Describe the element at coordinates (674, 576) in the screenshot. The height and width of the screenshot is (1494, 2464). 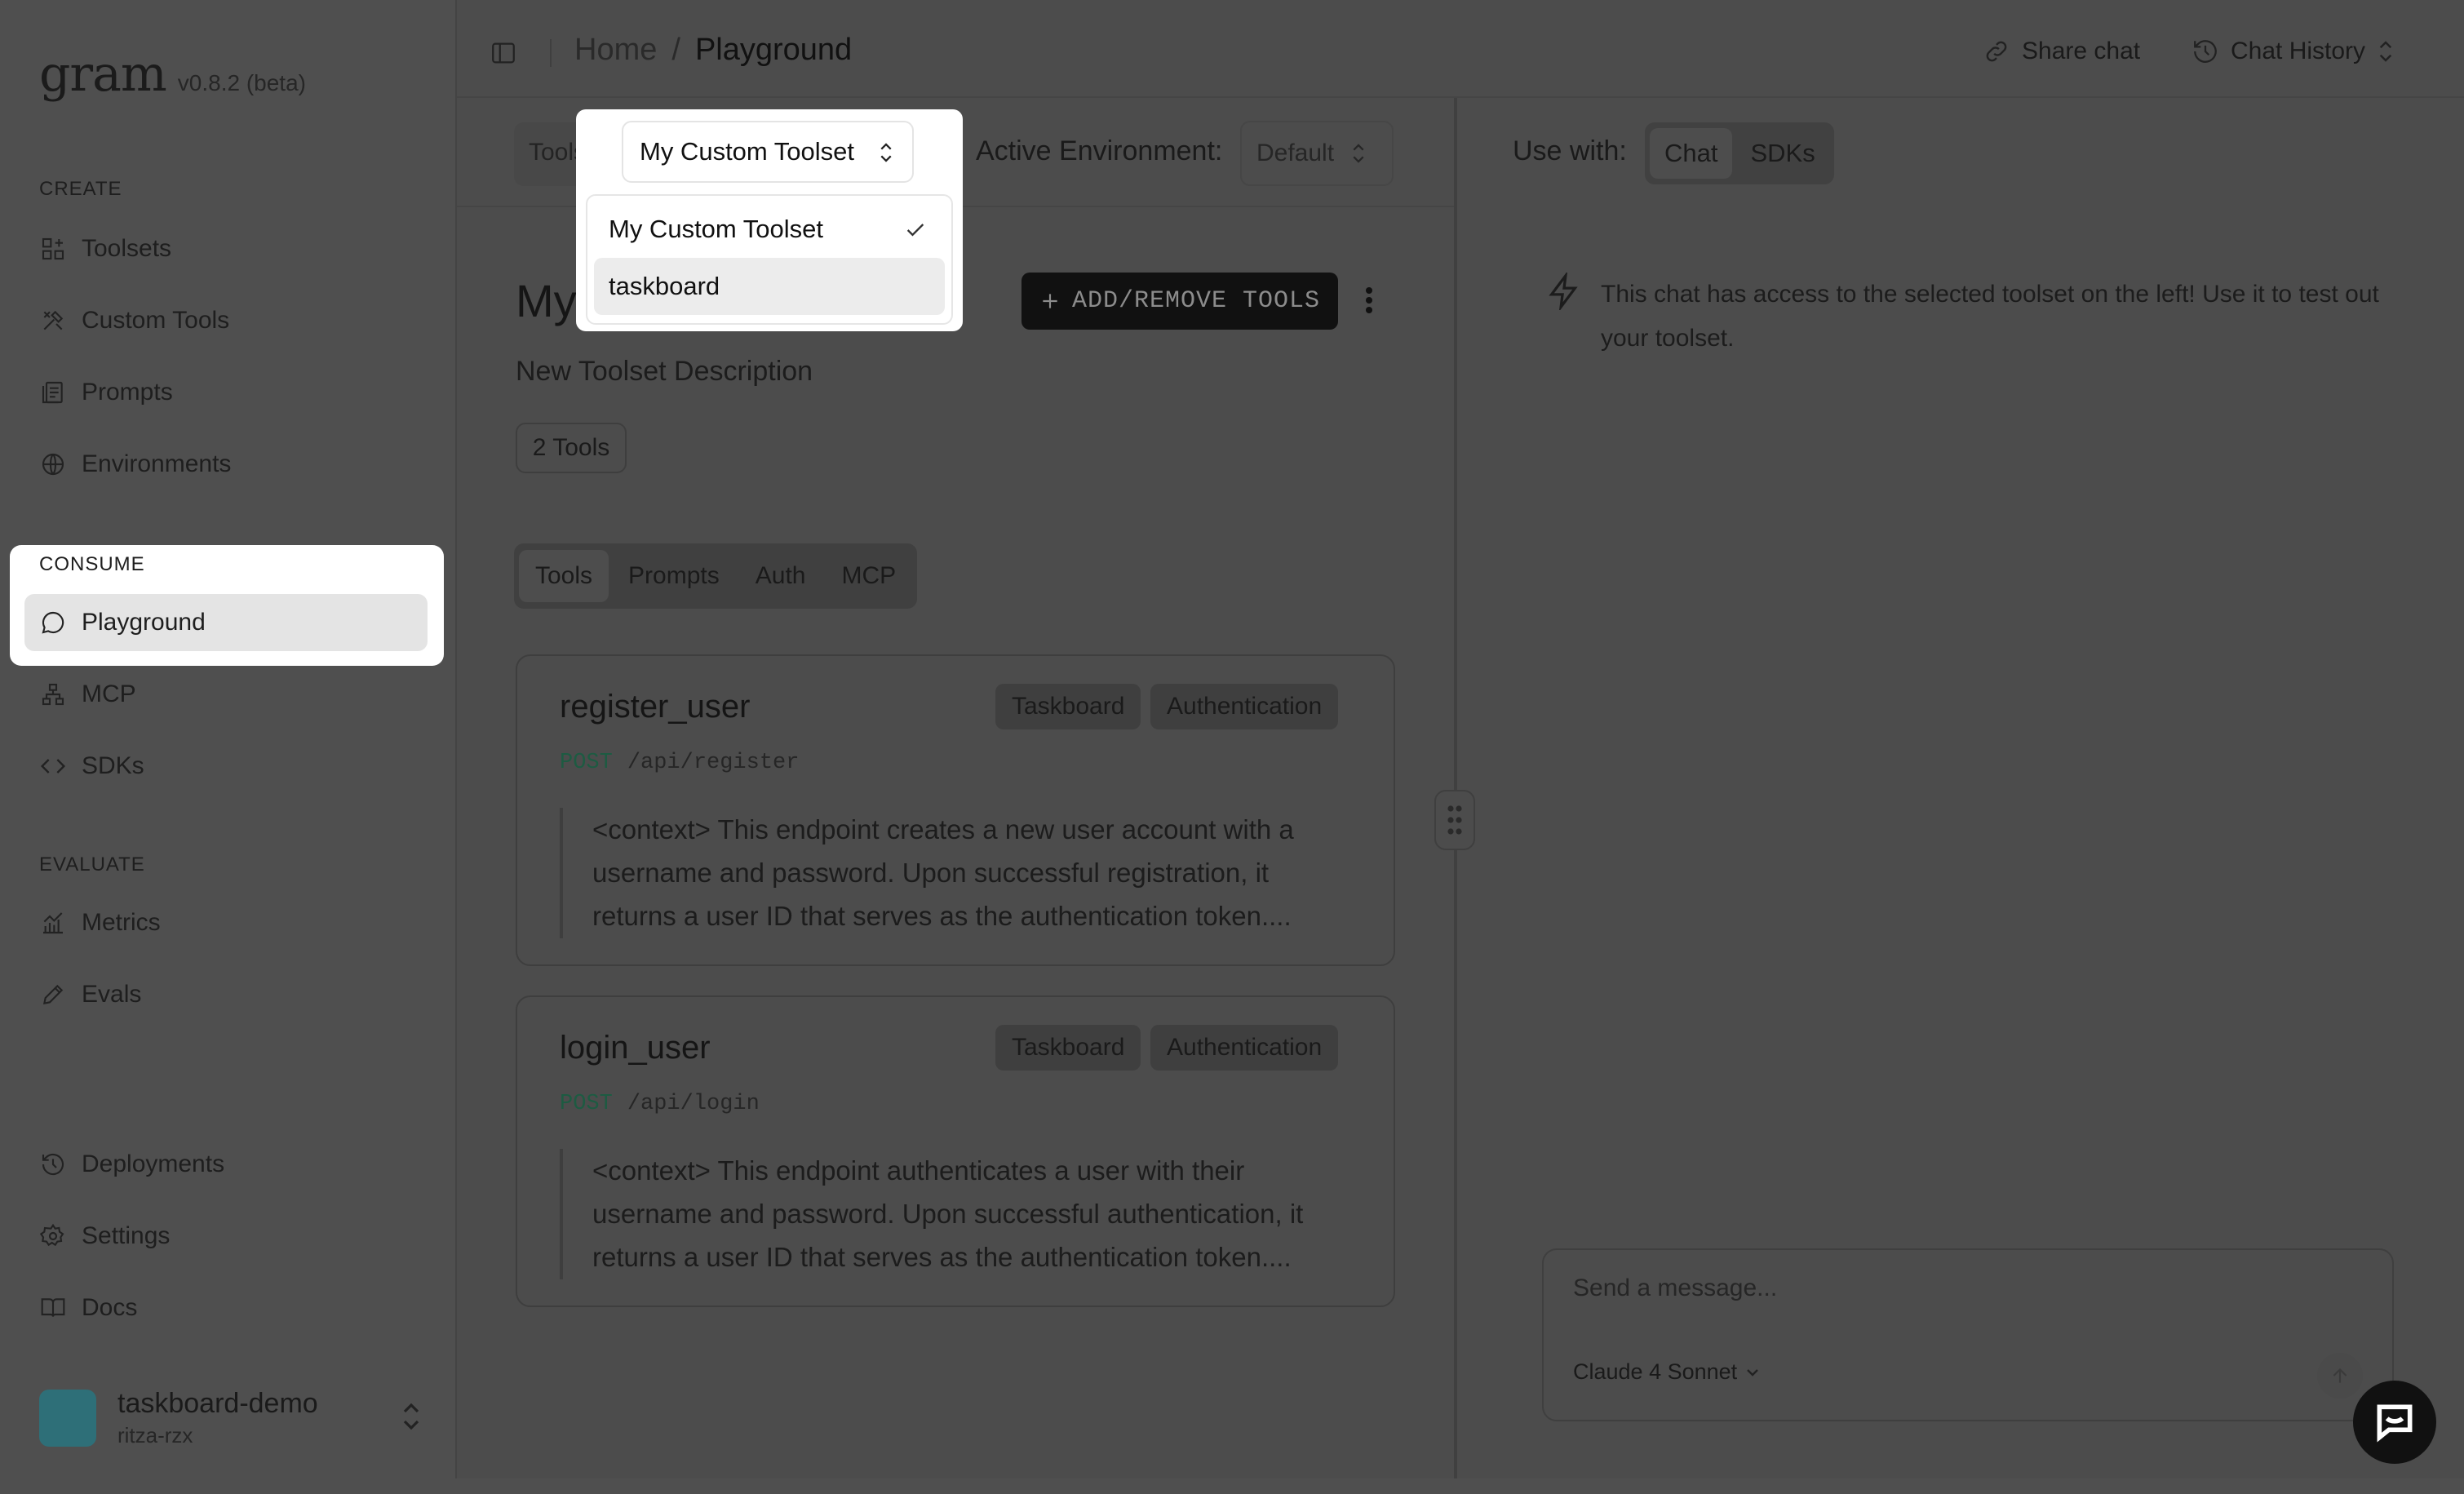
I see `tab-prompts: Prompts` at that location.